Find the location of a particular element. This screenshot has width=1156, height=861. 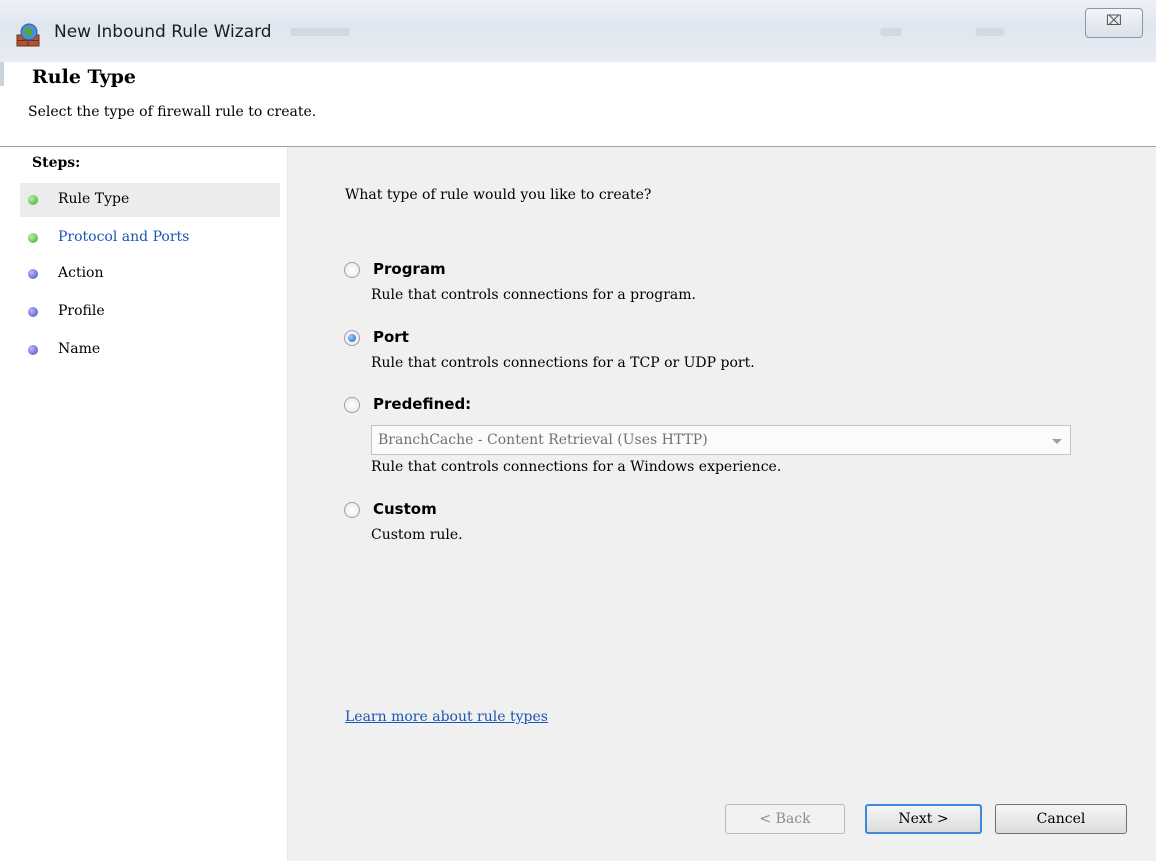

port-label: Port is located at coordinates (391, 337).